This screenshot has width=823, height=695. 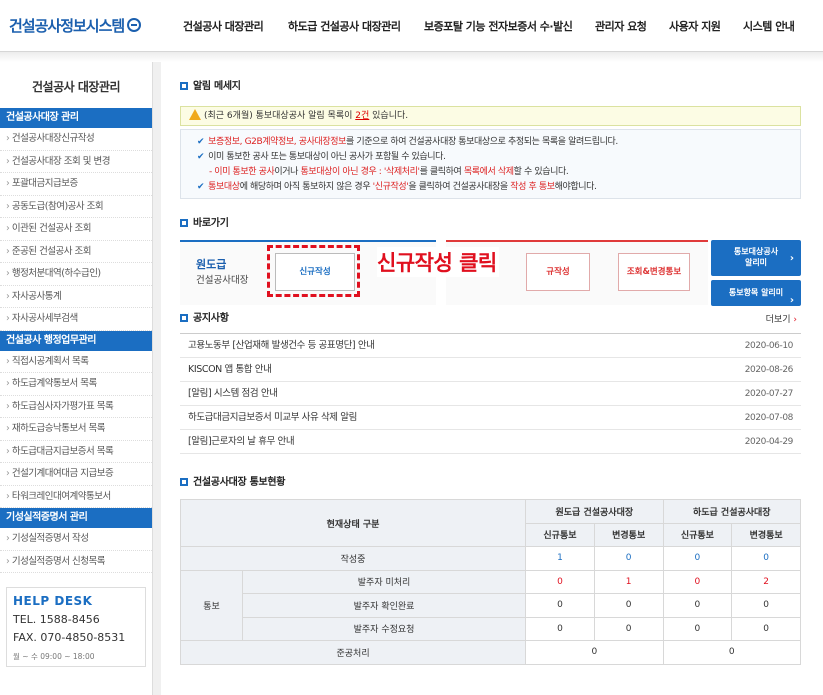 What do you see at coordinates (76, 539) in the screenshot?
I see `sidebar-item: 기성실적증명서 작성` at bounding box center [76, 539].